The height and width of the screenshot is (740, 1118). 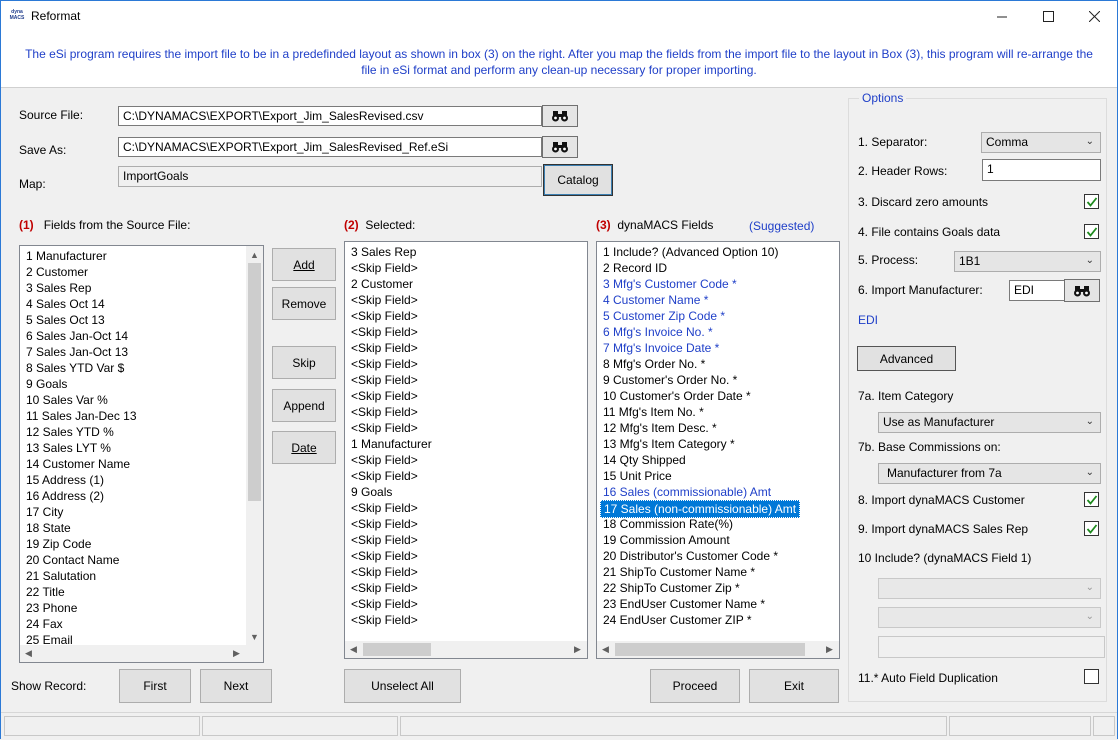 What do you see at coordinates (989, 617) in the screenshot?
I see `include-field-select-2: ⌄` at bounding box center [989, 617].